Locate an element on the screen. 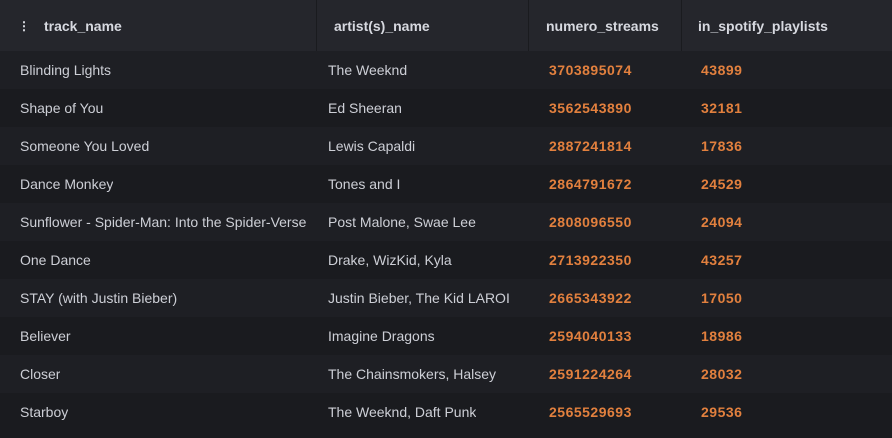 The image size is (892, 438). cell-track-name: Closer is located at coordinates (164, 374).